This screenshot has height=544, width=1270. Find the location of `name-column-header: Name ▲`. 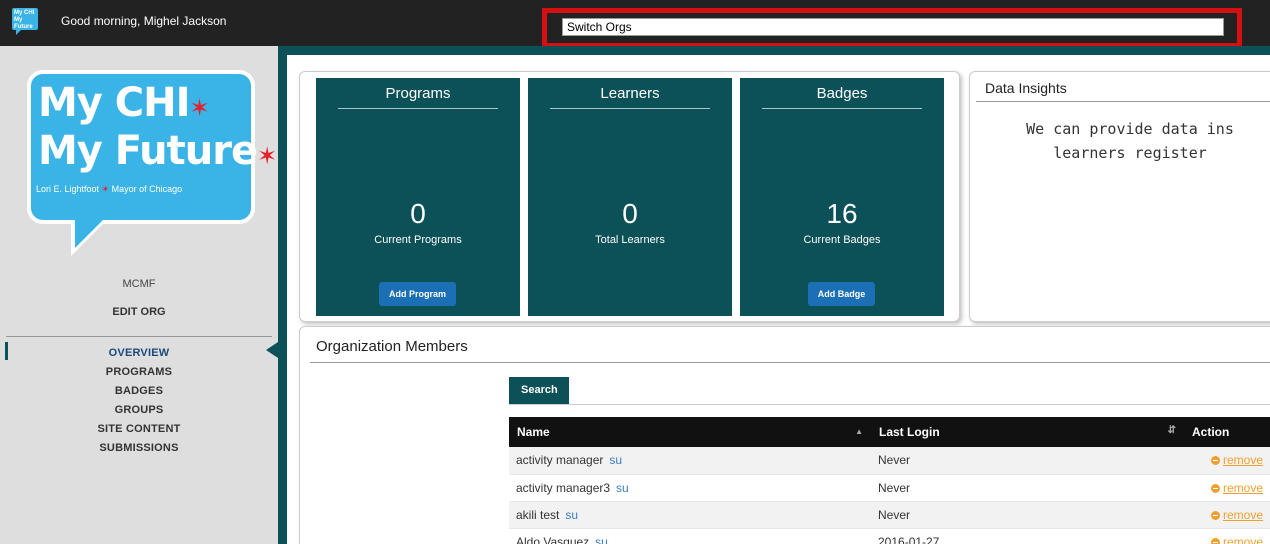

name-column-header: Name ▲ is located at coordinates (690, 432).